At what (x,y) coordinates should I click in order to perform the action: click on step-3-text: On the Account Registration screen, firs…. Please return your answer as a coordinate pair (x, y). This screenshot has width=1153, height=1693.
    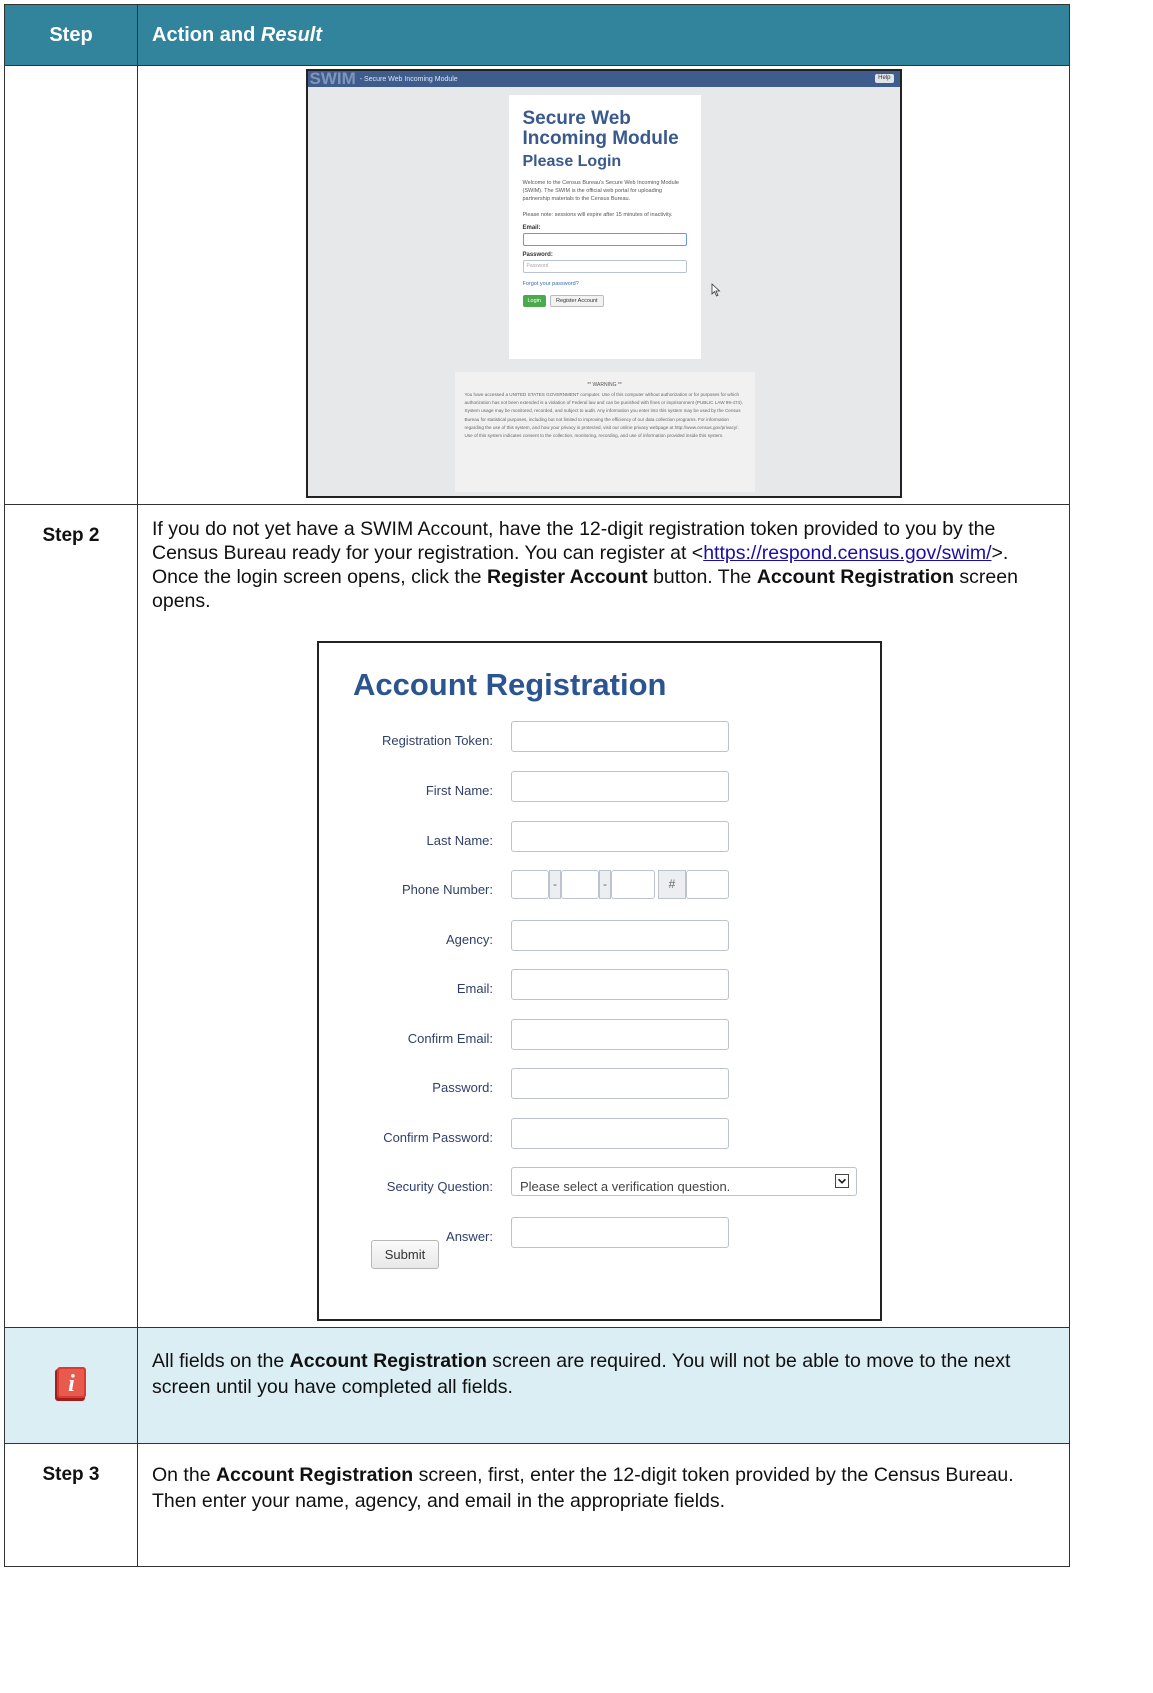
    Looking at the image, I should click on (603, 1505).